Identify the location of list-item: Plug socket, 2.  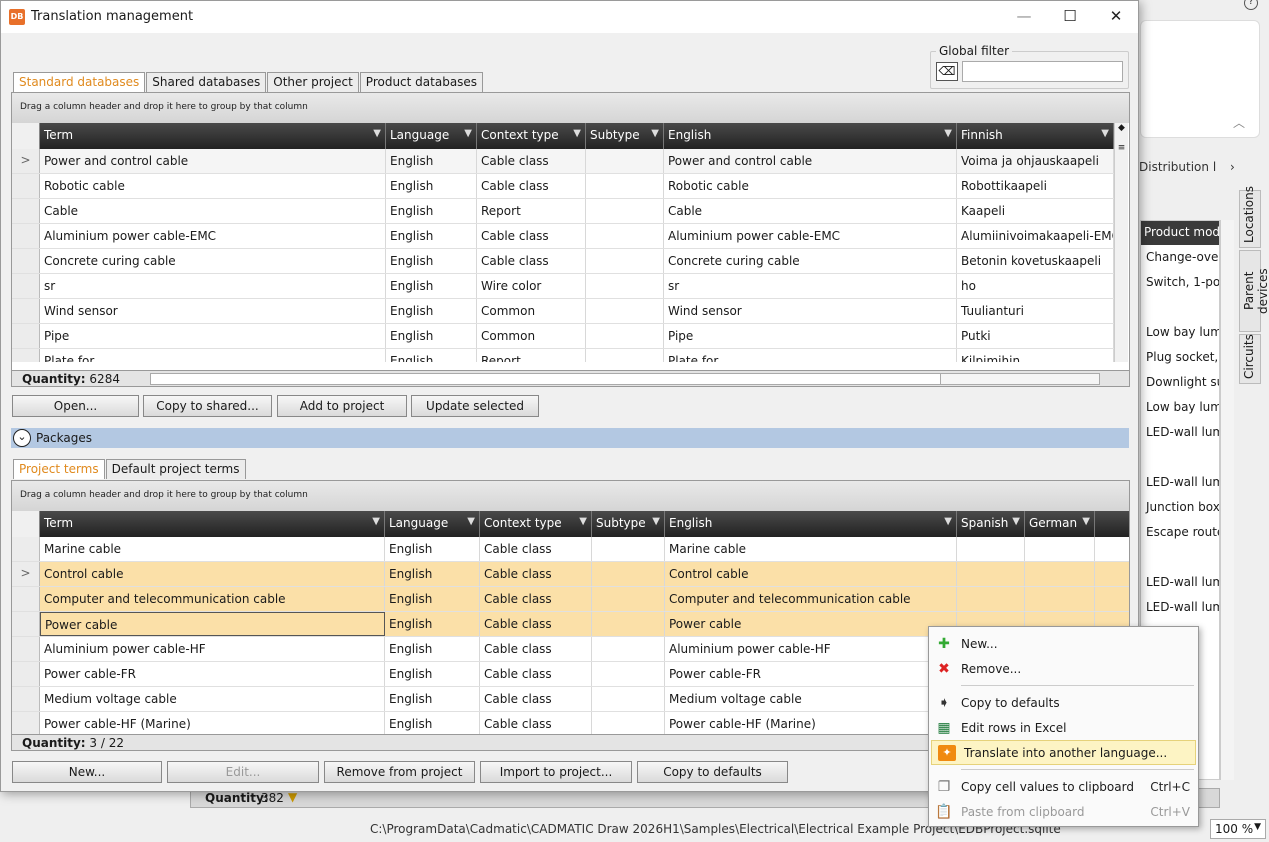
(1180, 357).